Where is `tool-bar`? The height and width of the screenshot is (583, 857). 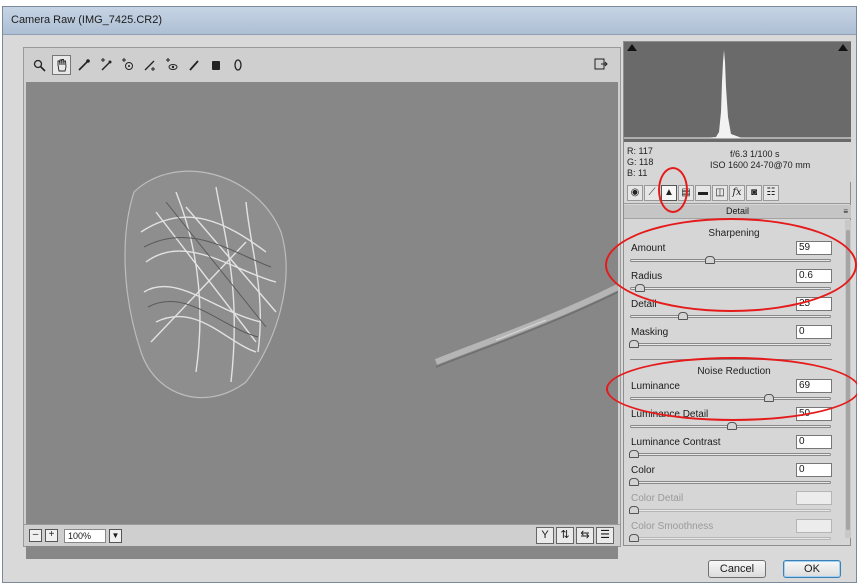
tool-bar is located at coordinates (322, 65).